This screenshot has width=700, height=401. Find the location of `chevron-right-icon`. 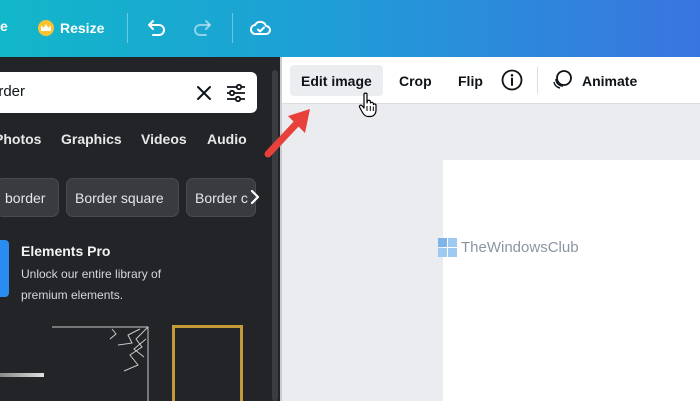

chevron-right-icon is located at coordinates (255, 197).